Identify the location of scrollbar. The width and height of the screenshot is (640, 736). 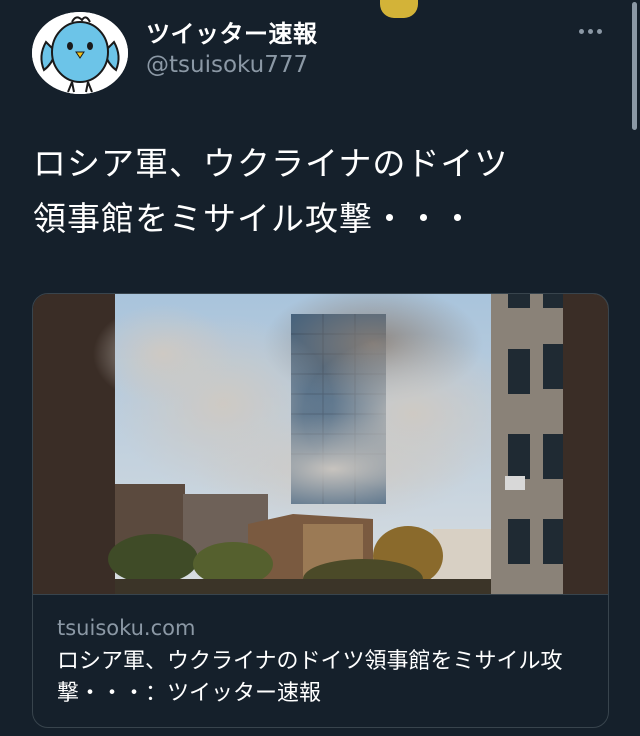
(634, 66).